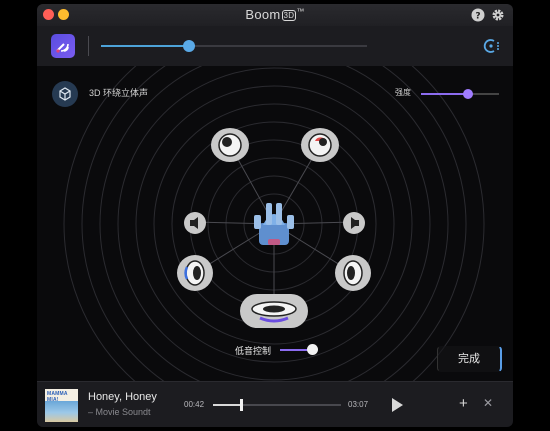 The height and width of the screenshot is (431, 550). I want to click on volume-slider-fill, so click(145, 46).